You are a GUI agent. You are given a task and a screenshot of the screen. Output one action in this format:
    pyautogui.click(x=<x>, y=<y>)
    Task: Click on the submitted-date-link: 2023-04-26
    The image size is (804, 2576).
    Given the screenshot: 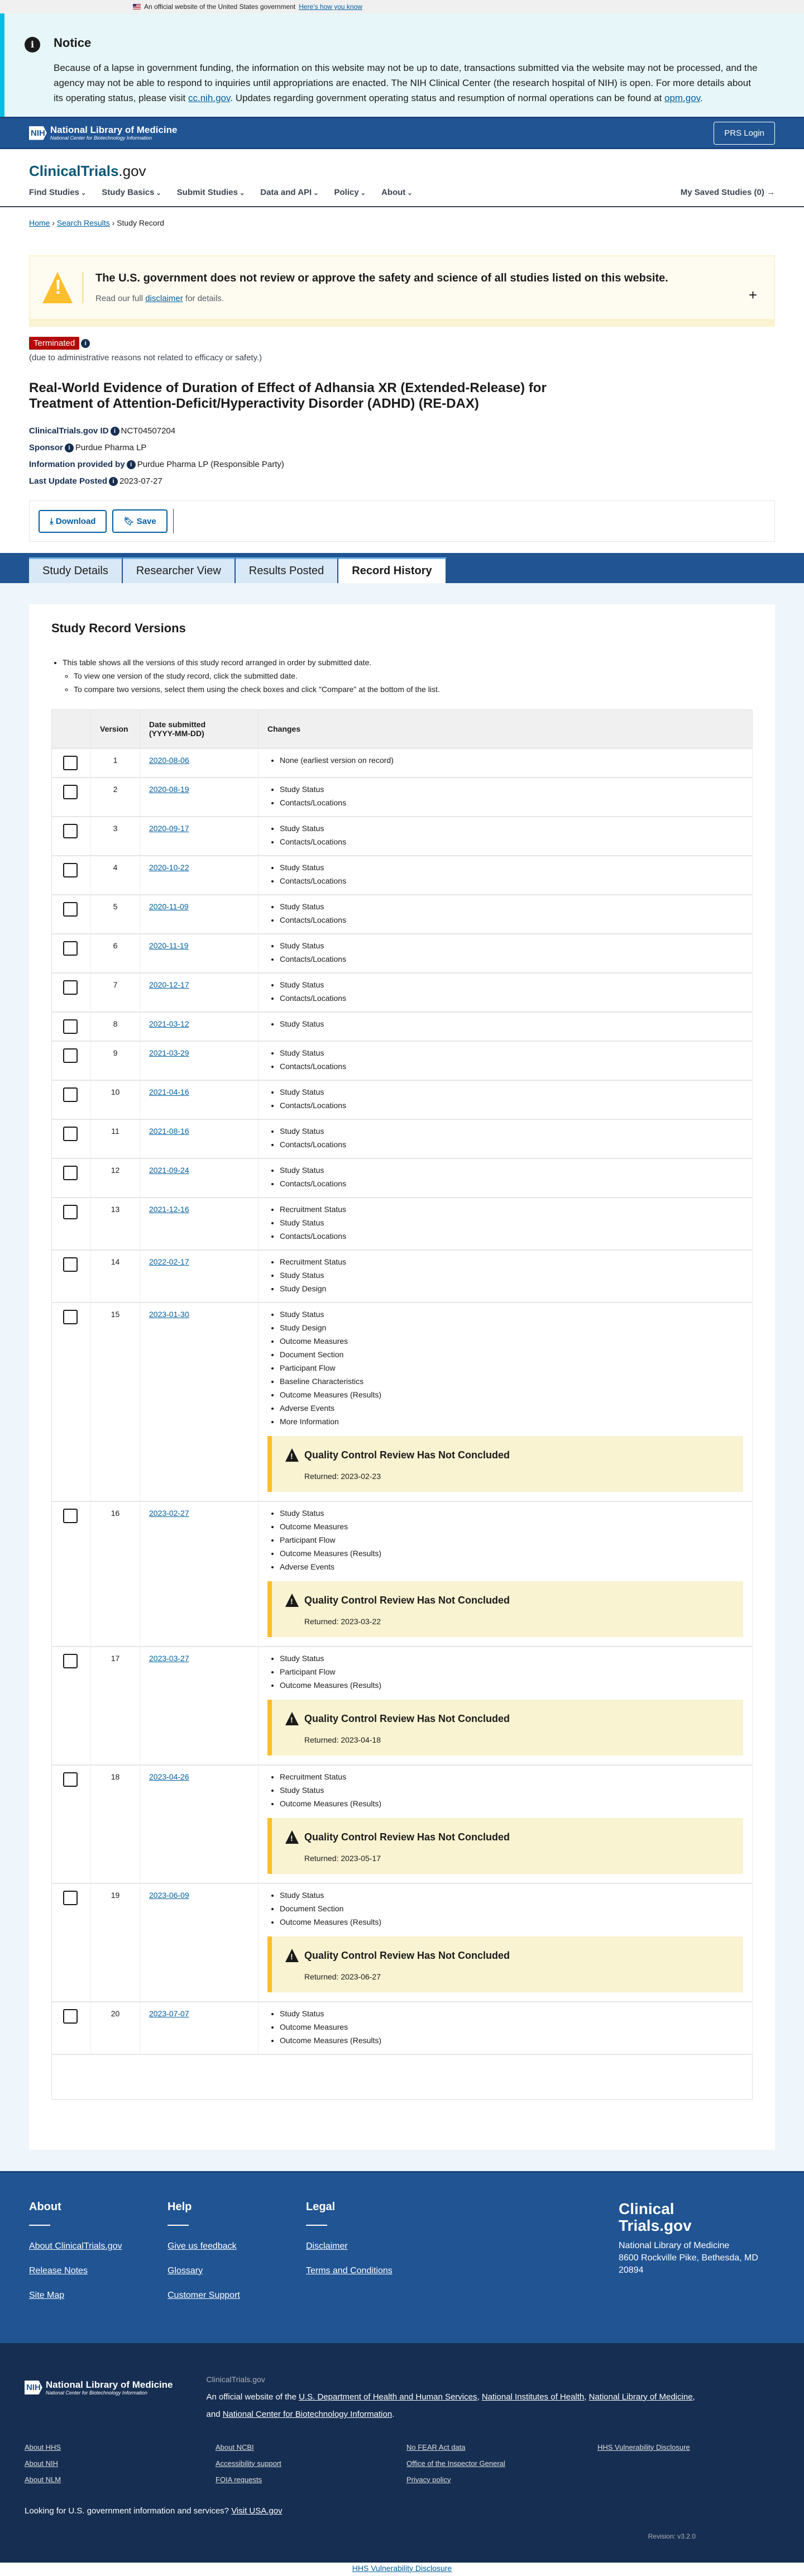 What is the action you would take?
    pyautogui.click(x=169, y=1777)
    